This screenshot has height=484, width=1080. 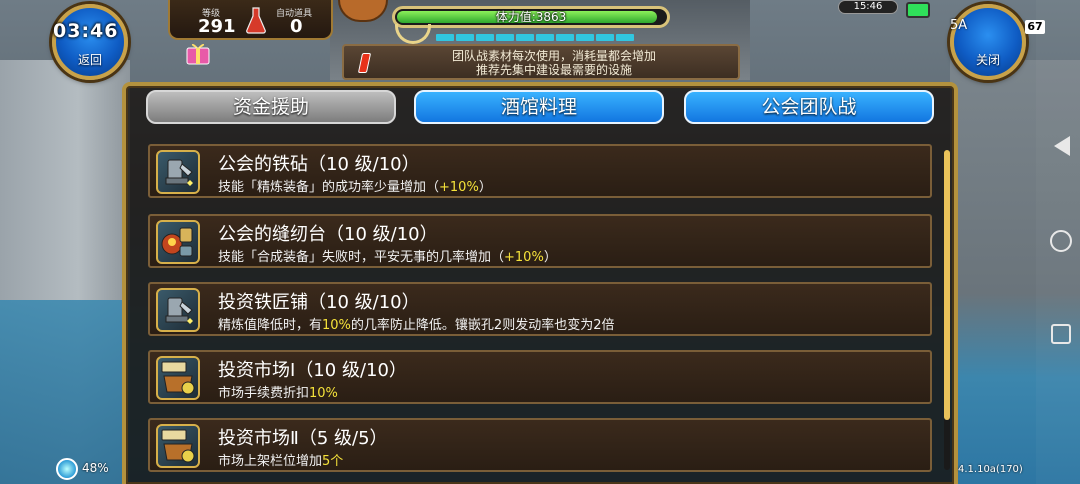 What do you see at coordinates (947, 285) in the screenshot?
I see `scrollbar-thumb` at bounding box center [947, 285].